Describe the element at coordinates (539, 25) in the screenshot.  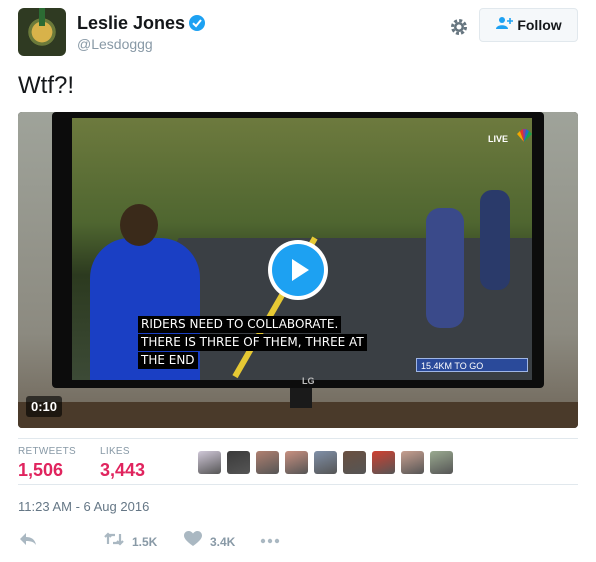
I see `follow-button-label: Follow` at that location.